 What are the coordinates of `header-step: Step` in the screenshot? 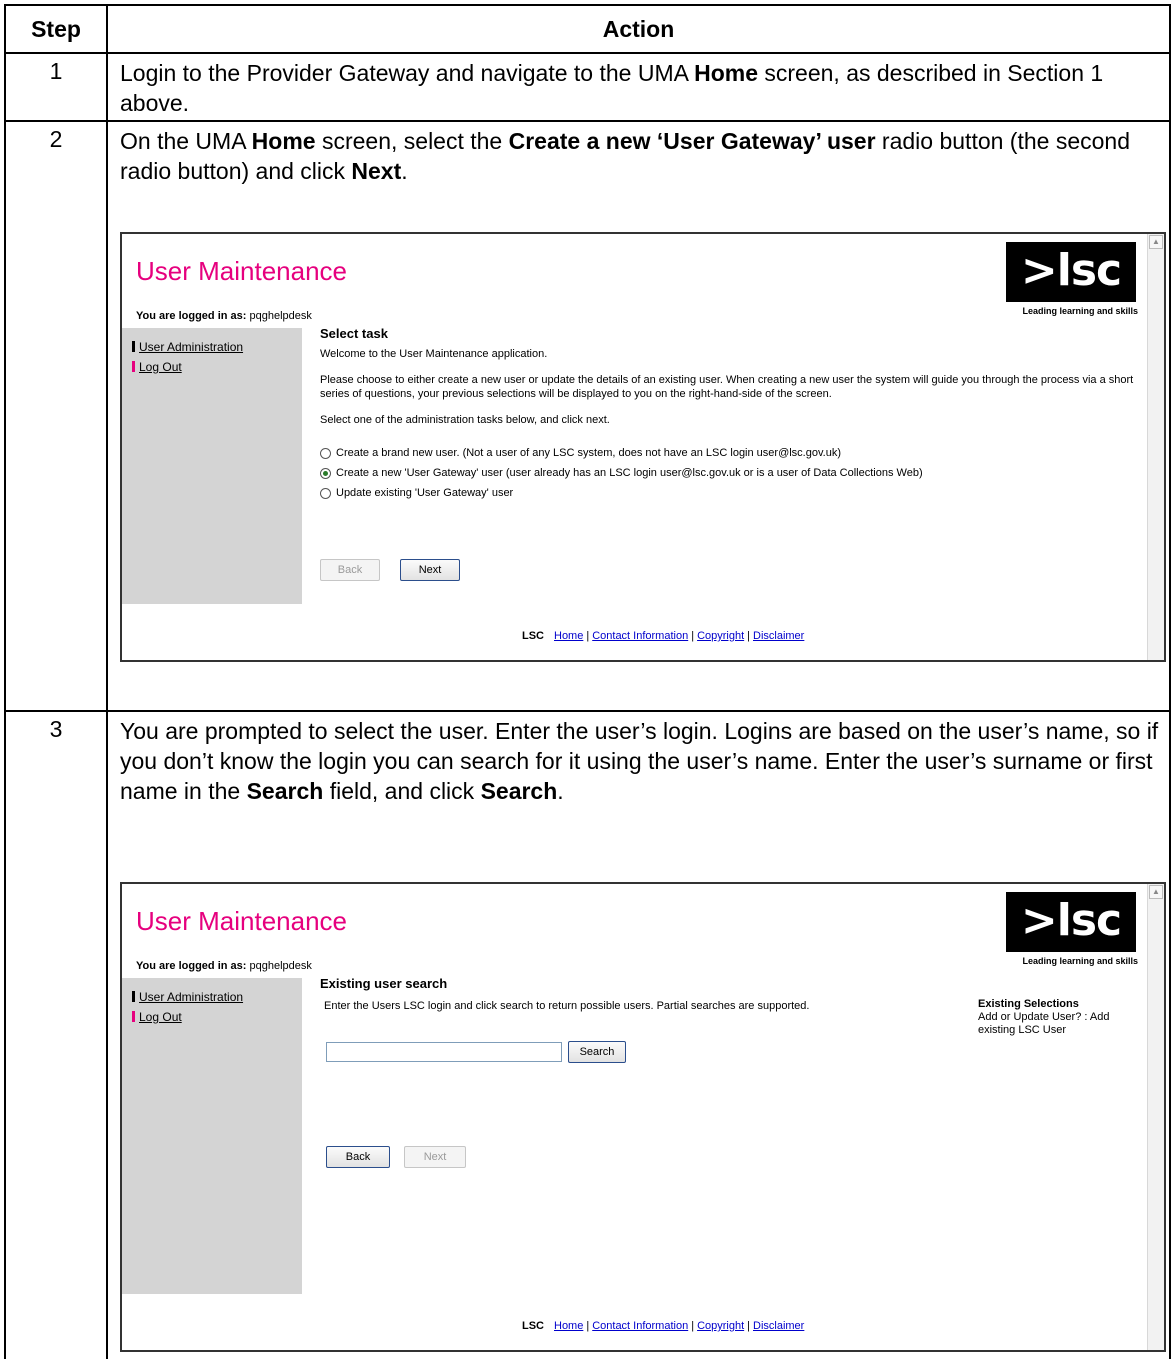 It's located at (56, 29).